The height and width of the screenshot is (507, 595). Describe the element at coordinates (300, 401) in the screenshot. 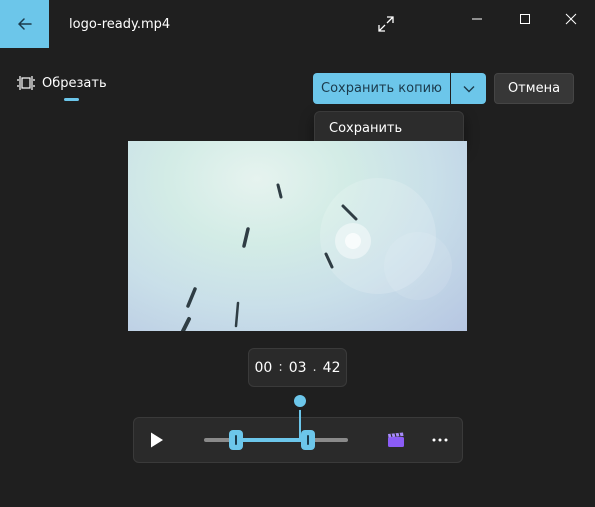

I see `playhead-handle` at that location.